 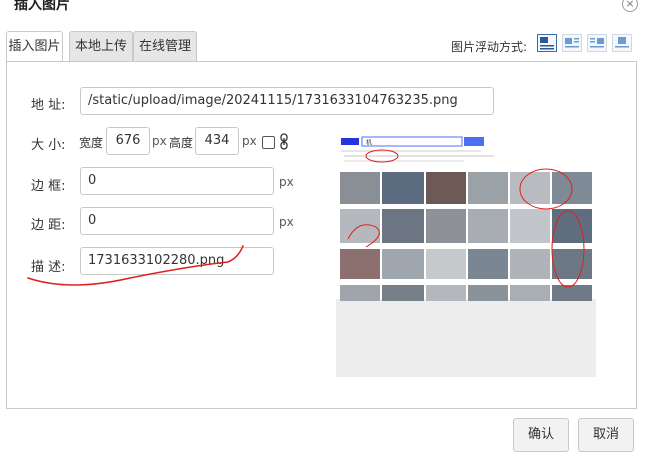 What do you see at coordinates (572, 43) in the screenshot?
I see `float-left-icon` at bounding box center [572, 43].